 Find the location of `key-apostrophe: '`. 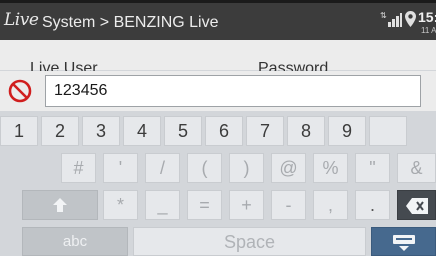

key-apostrophe: ' is located at coordinates (120, 168).